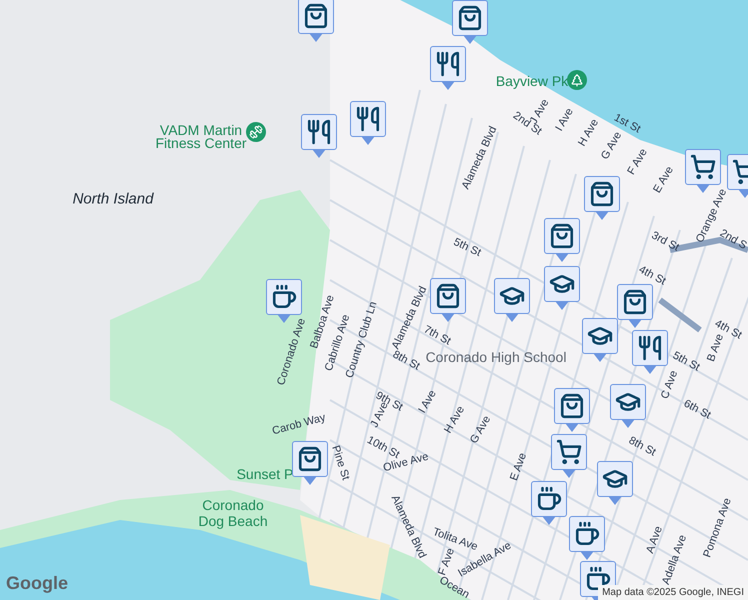 This screenshot has width=748, height=600. Describe the element at coordinates (201, 143) in the screenshot. I see `map-label: Fitness Center` at that location.